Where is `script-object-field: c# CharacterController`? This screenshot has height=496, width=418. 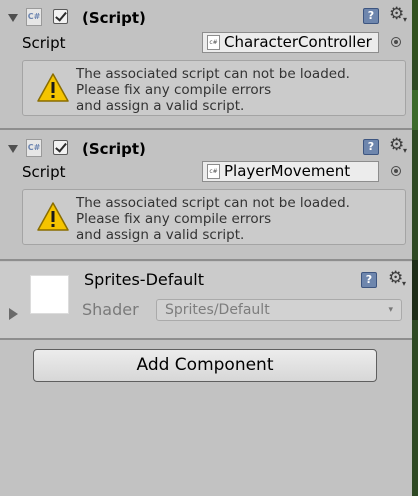
script-object-field: c# CharacterController is located at coordinates (290, 42).